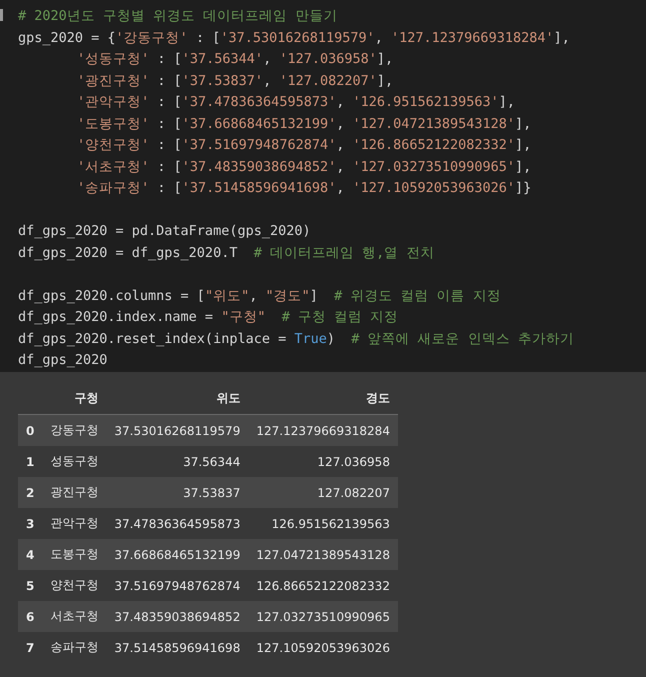 The width and height of the screenshot is (646, 677). Describe the element at coordinates (74, 647) in the screenshot. I see `table-cell: 송파구청` at that location.